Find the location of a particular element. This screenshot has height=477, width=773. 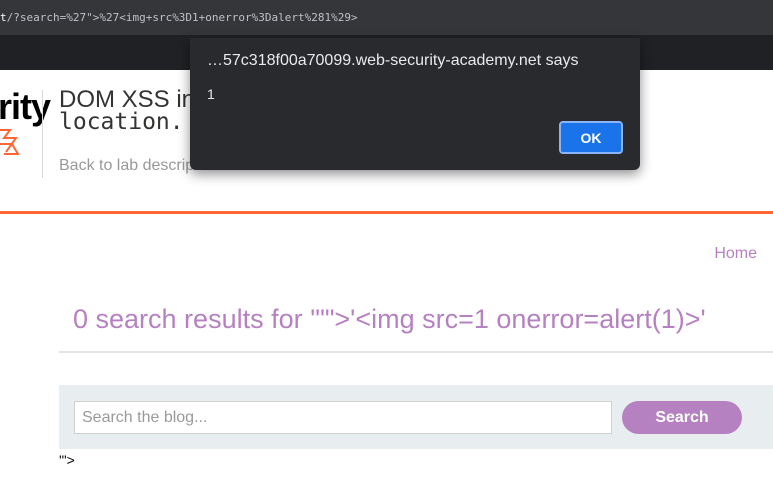

url-host-fragment: t is located at coordinates (3, 17).